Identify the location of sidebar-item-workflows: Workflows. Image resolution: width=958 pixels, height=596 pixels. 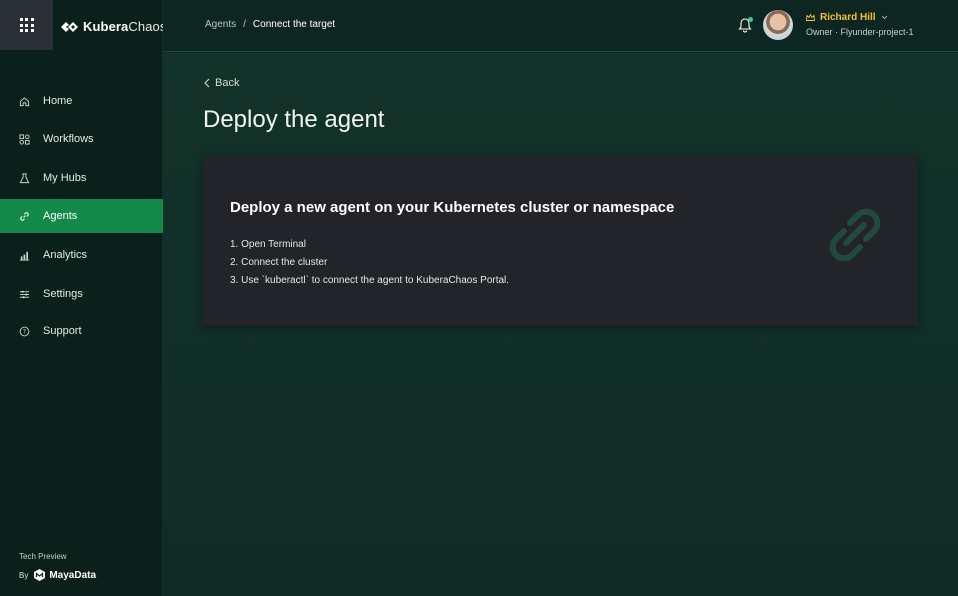
(81, 139).